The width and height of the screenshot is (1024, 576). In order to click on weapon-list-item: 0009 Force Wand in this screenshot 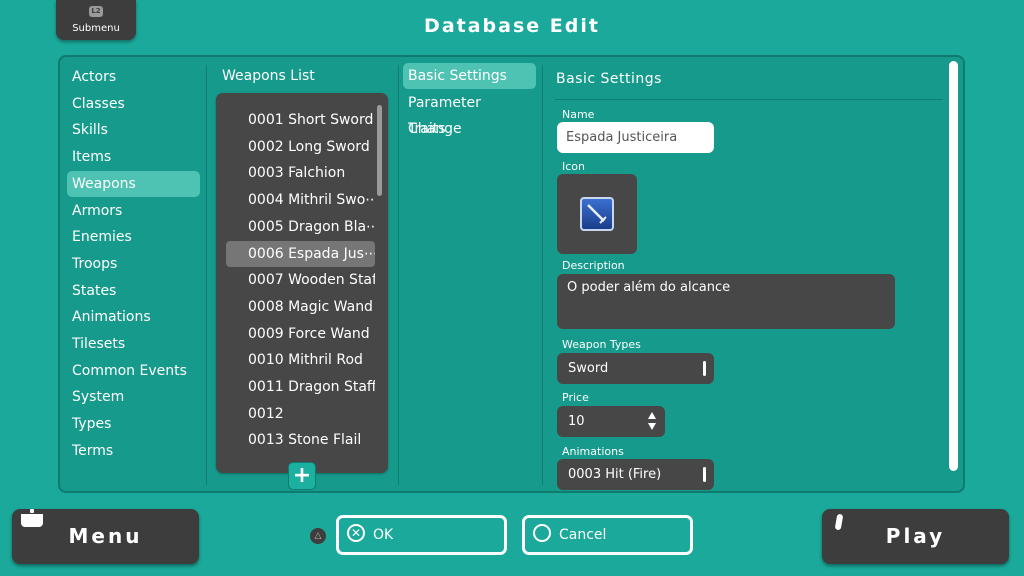, I will do `click(300, 334)`.